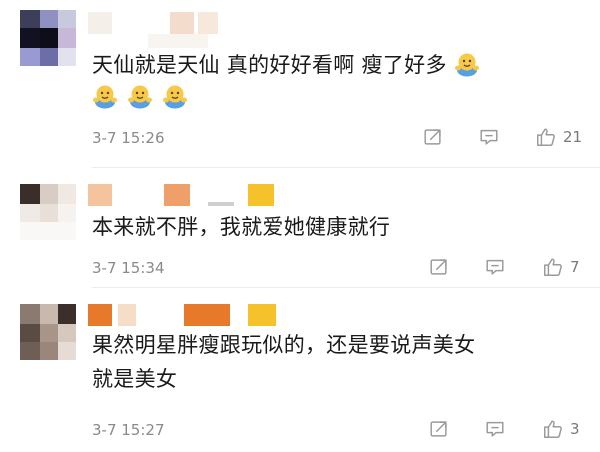 The width and height of the screenshot is (600, 452). Describe the element at coordinates (284, 345) in the screenshot. I see `comment-text-line1: 果然明星胖瘦跟玩似的，还是要说声美女` at that location.